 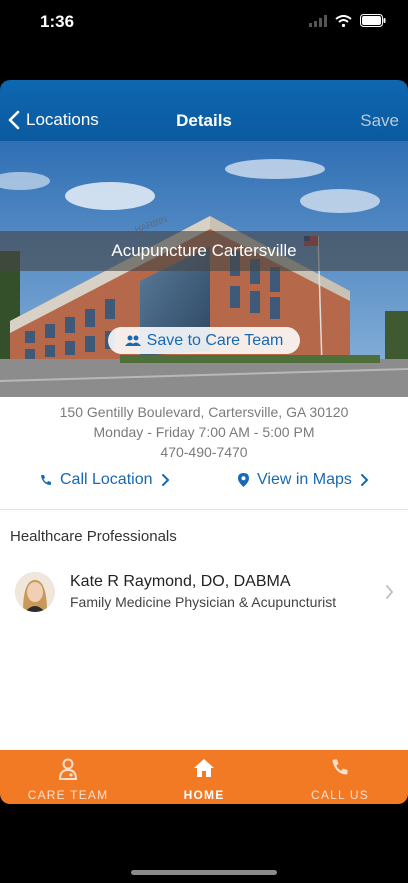 What do you see at coordinates (215, 340) in the screenshot?
I see `save-to-care-team-label: Save to Care Team` at bounding box center [215, 340].